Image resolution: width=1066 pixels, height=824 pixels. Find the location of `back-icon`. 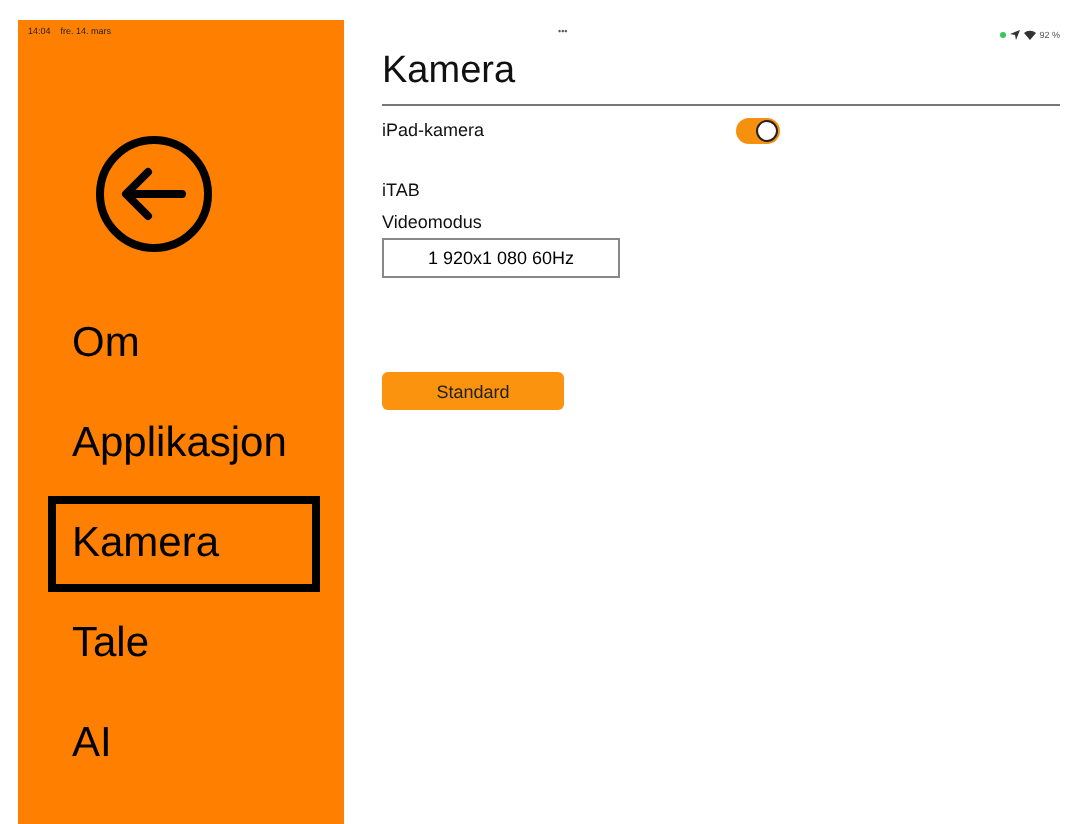

back-icon is located at coordinates (154, 194).